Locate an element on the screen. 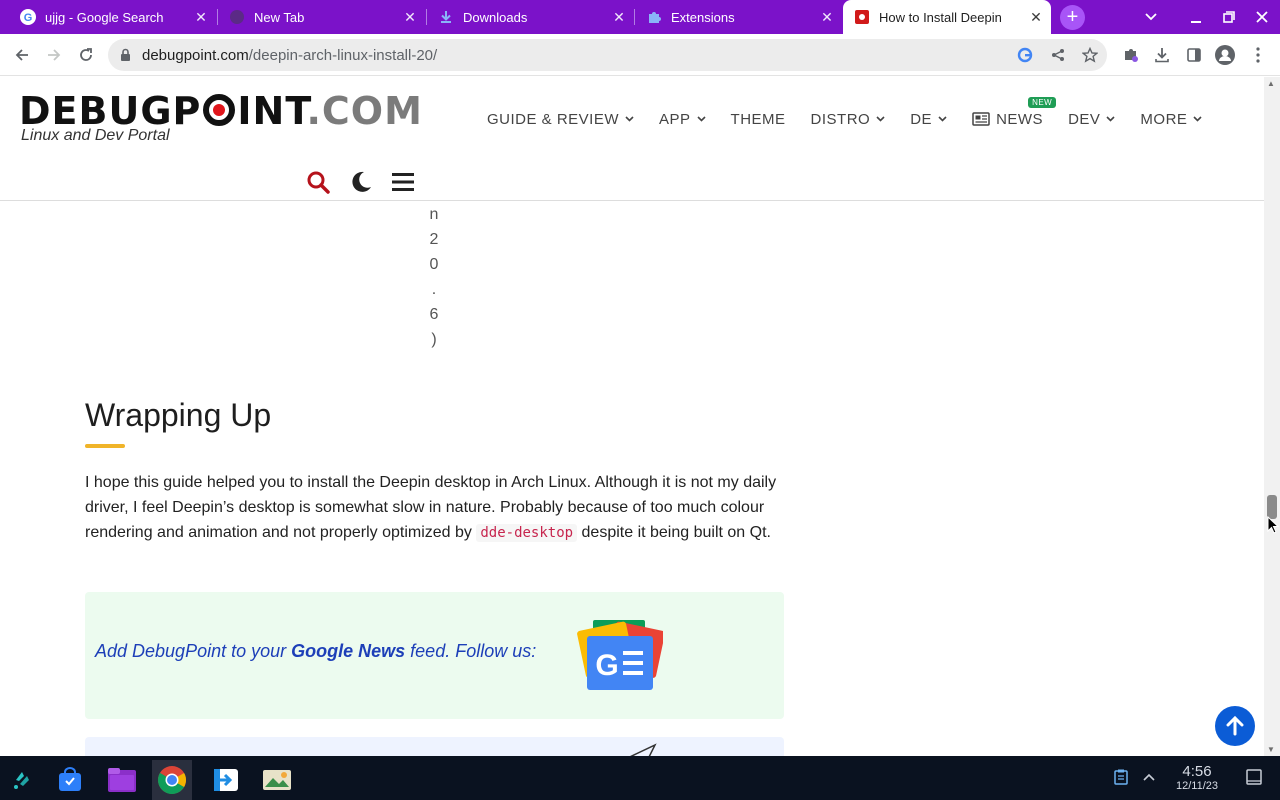 Image resolution: width=1280 pixels, height=800 pixels. photos-icon is located at coordinates (277, 780).